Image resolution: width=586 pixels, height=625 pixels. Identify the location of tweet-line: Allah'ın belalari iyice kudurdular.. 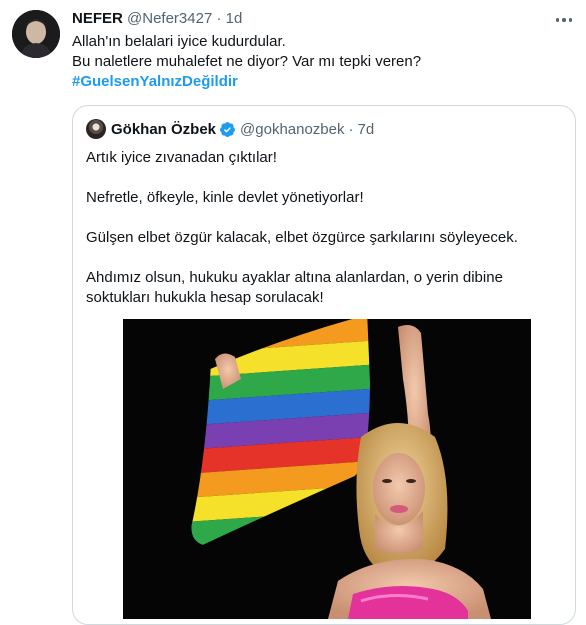
(179, 41).